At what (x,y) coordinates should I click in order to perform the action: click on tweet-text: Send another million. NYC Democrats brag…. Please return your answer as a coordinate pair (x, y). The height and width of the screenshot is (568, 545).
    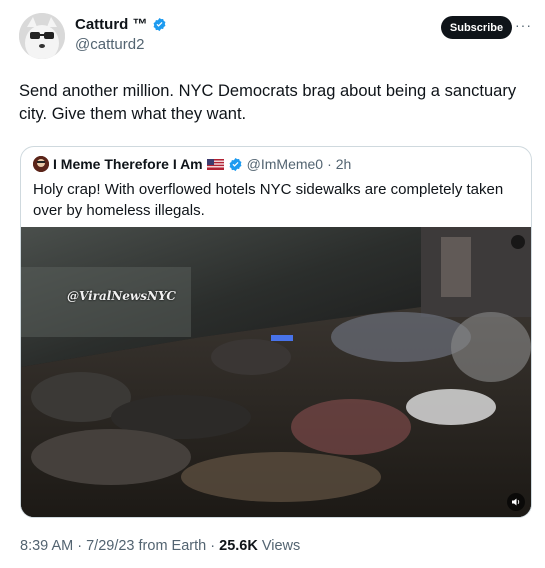
    Looking at the image, I should click on (268, 102).